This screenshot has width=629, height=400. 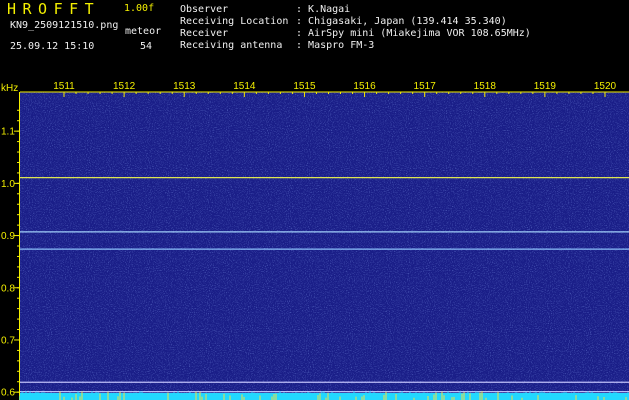 What do you see at coordinates (244, 86) in the screenshot?
I see `time-tick-label: 1514` at bounding box center [244, 86].